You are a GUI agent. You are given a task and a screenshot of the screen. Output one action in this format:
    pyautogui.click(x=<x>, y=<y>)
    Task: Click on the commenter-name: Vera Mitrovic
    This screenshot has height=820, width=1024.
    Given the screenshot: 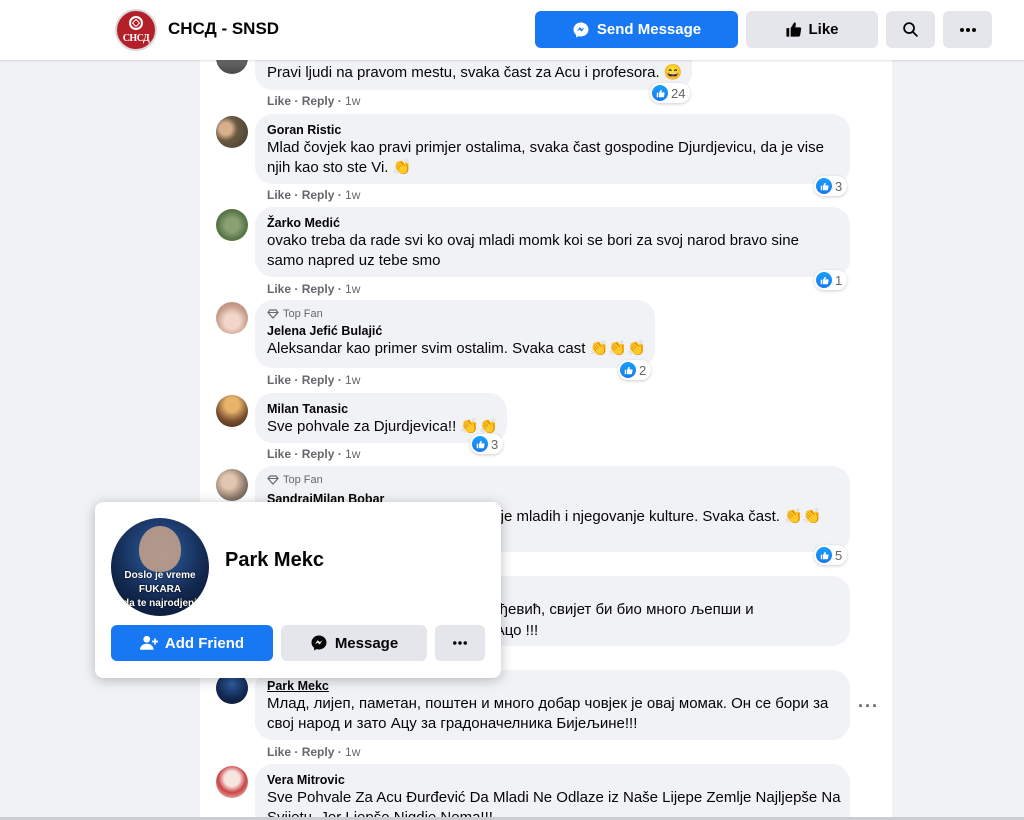 What is the action you would take?
    pyautogui.click(x=552, y=780)
    